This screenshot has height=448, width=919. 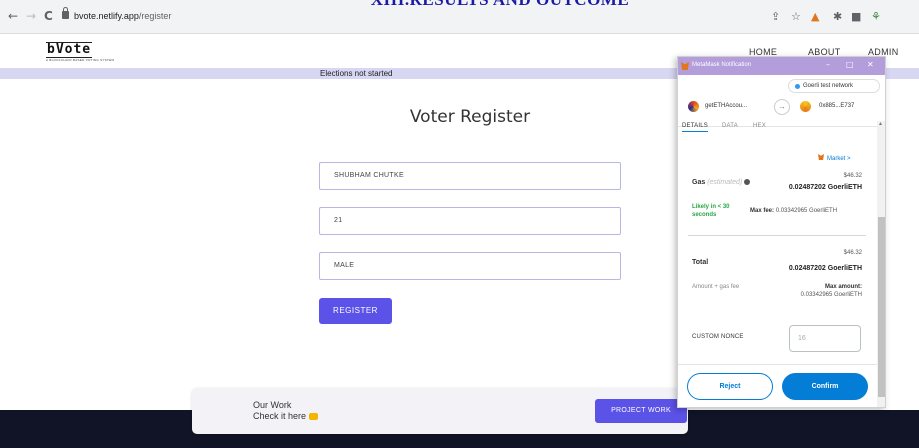 I want to click on market-link: Market >, so click(x=834, y=158).